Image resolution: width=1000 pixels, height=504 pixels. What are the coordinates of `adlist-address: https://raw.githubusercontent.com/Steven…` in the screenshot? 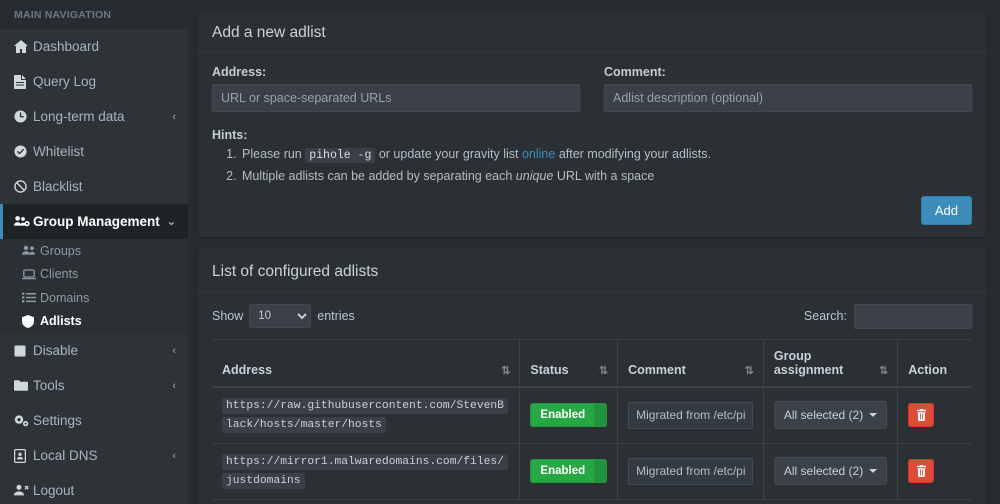 It's located at (365, 415).